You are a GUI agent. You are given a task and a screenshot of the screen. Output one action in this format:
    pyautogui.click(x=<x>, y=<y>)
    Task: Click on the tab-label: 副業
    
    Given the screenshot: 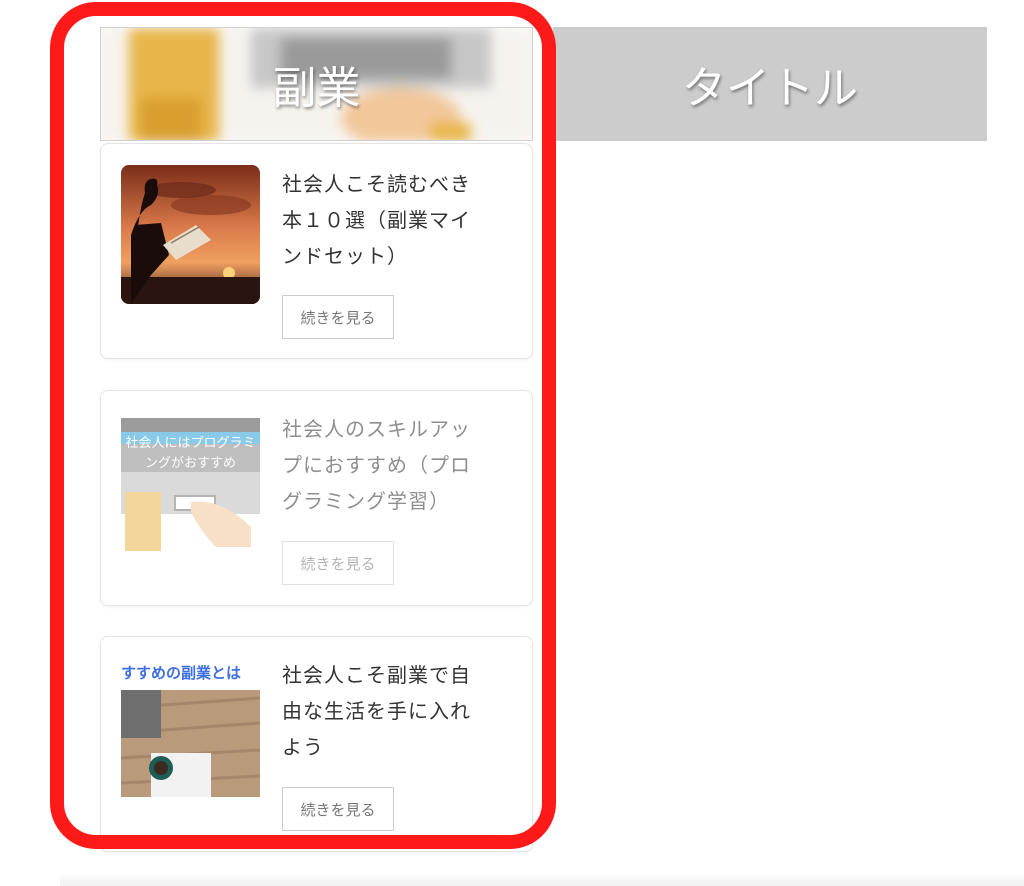 What is the action you would take?
    pyautogui.click(x=316, y=88)
    